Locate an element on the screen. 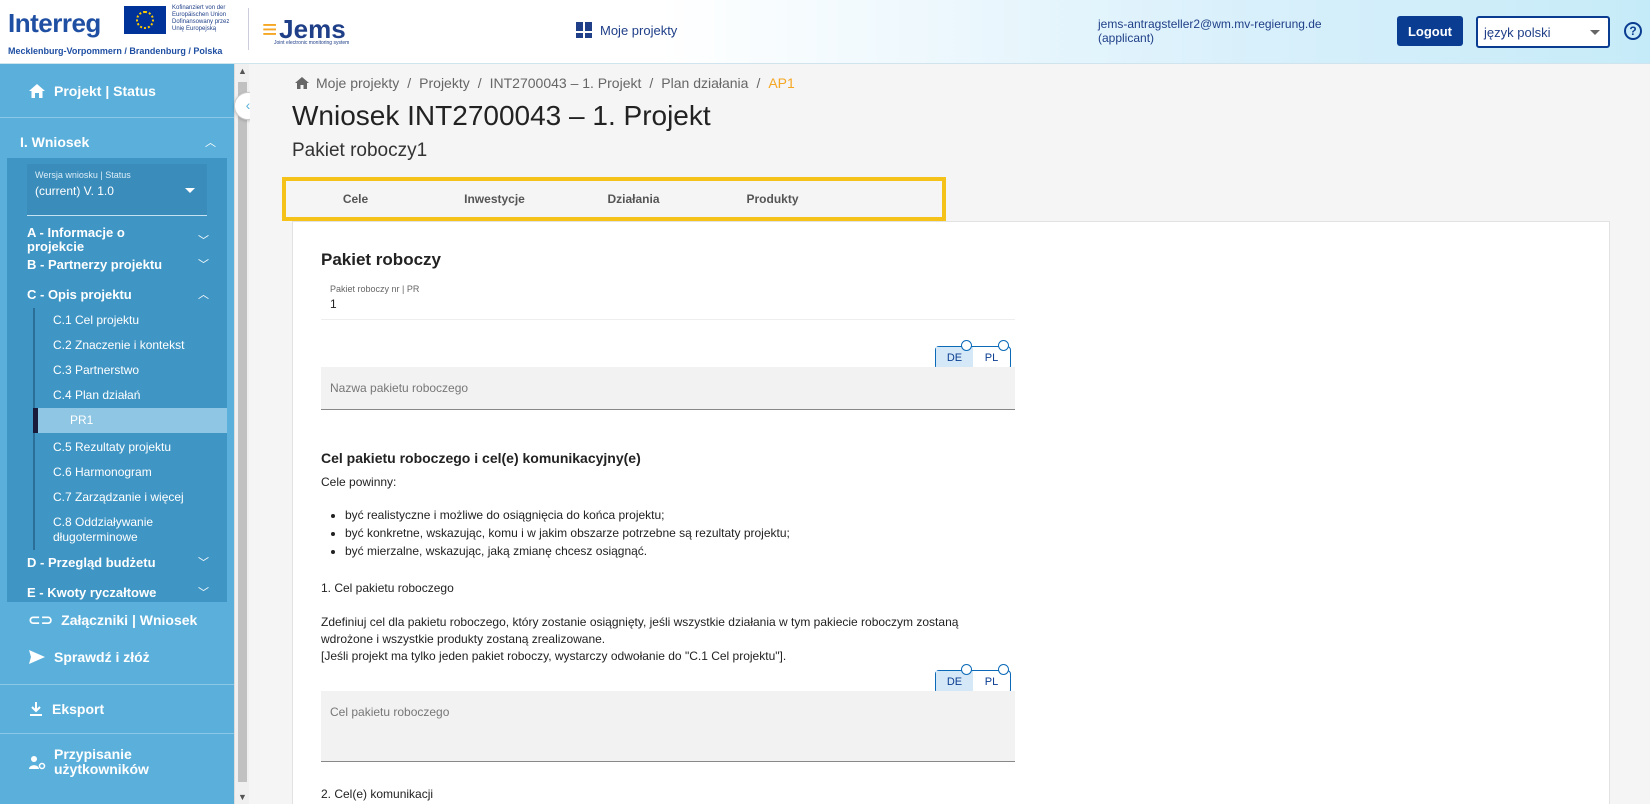 This screenshot has height=804, width=1650. sidebar-group-label: D - Przegląd budżetu is located at coordinates (91, 562).